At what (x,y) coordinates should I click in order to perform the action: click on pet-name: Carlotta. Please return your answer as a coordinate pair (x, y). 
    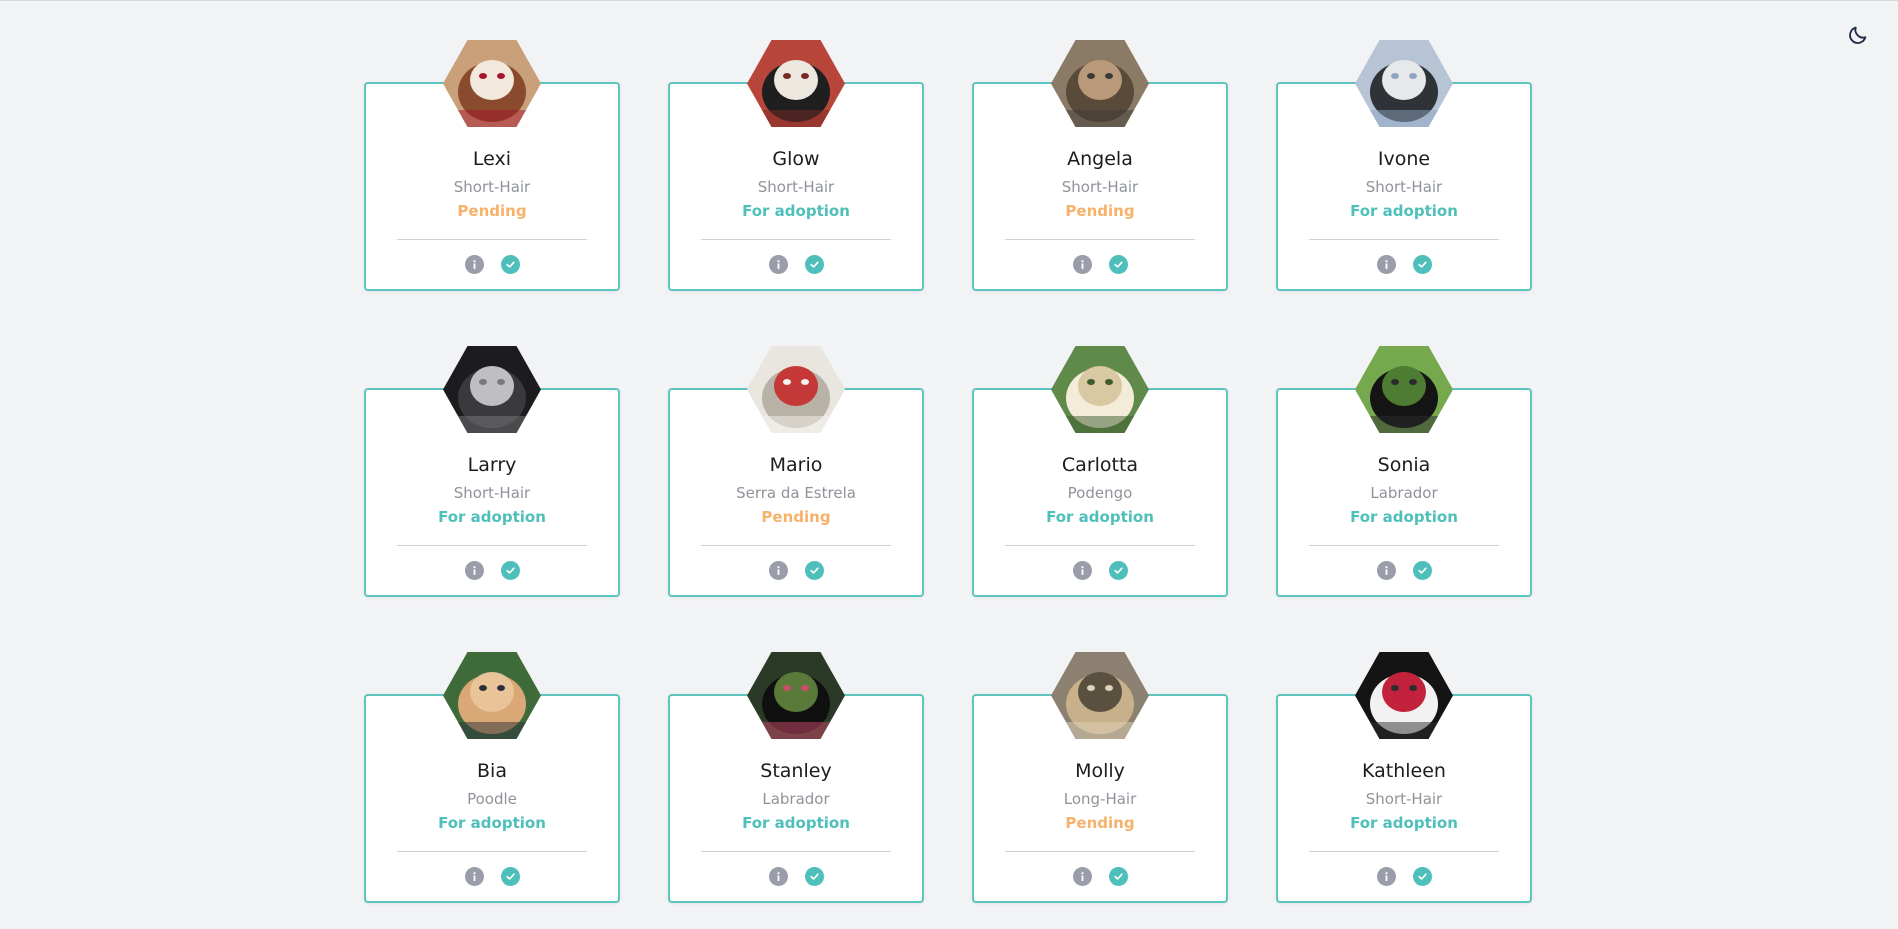
    Looking at the image, I should click on (1100, 465).